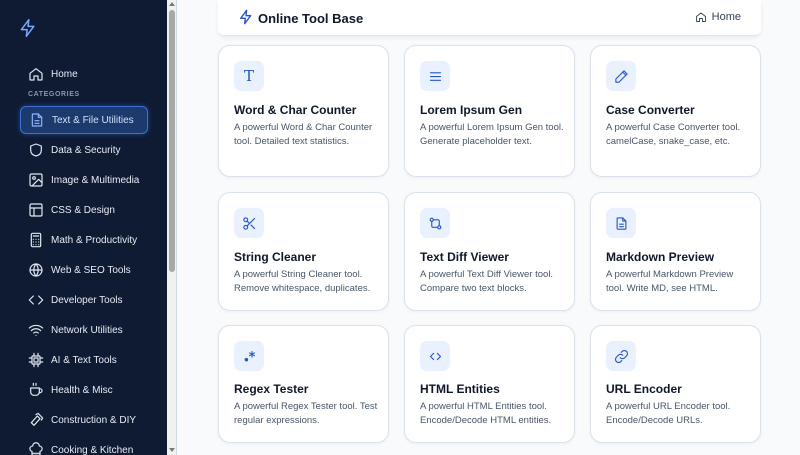 The image size is (800, 455). I want to click on sidebar-scrollbar, so click(172, 227).